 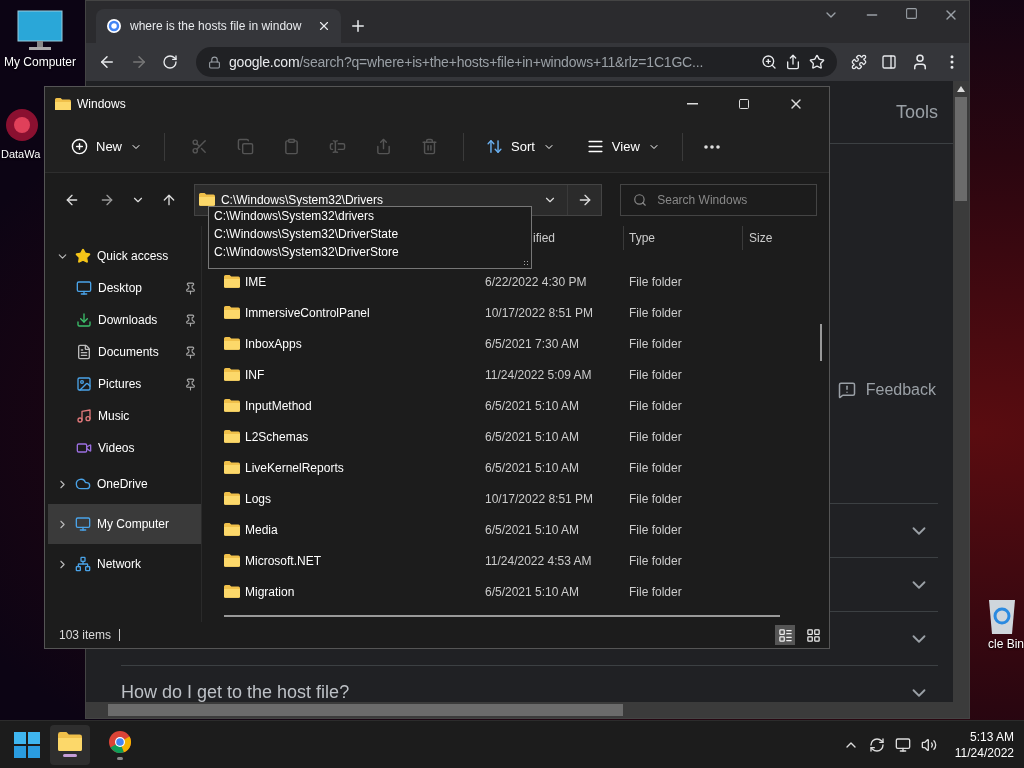 I want to click on clock-time: 5:13 AM, so click(x=991, y=736).